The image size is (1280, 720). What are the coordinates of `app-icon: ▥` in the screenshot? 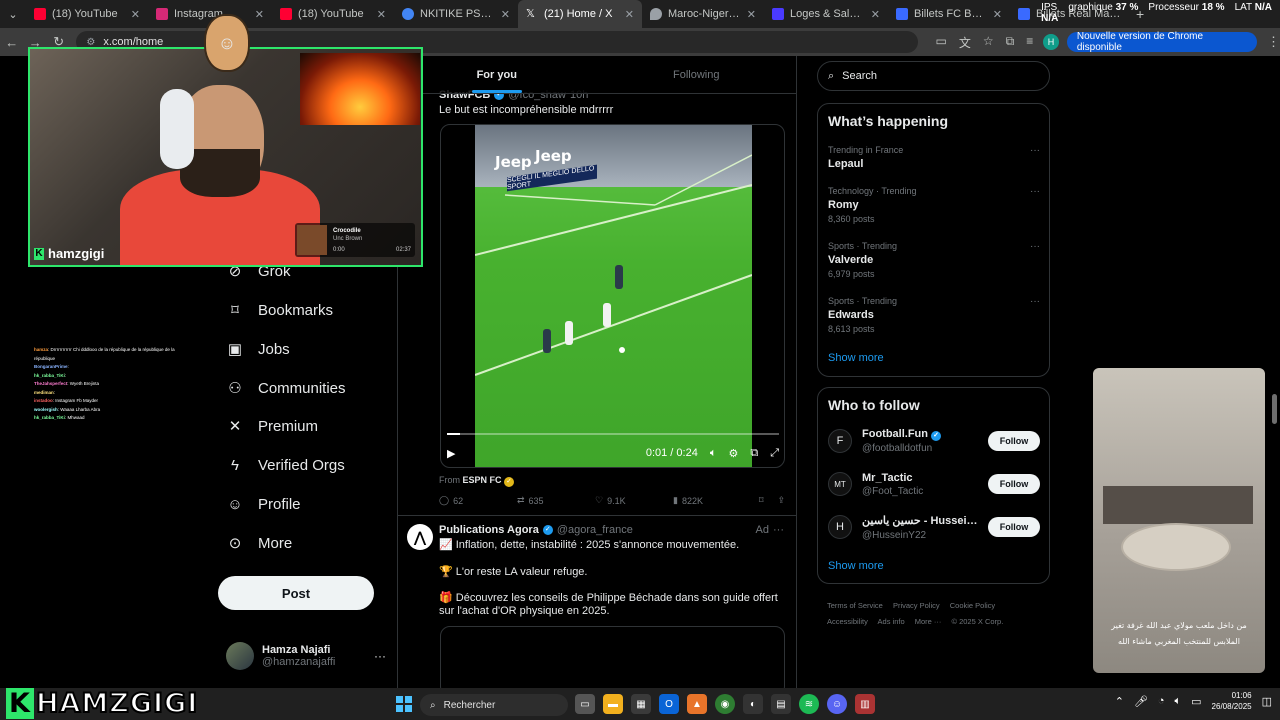 It's located at (865, 704).